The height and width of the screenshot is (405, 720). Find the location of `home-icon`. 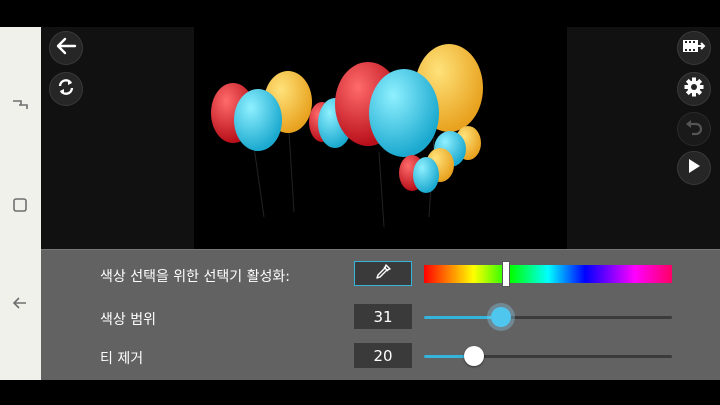

home-icon is located at coordinates (20, 205).